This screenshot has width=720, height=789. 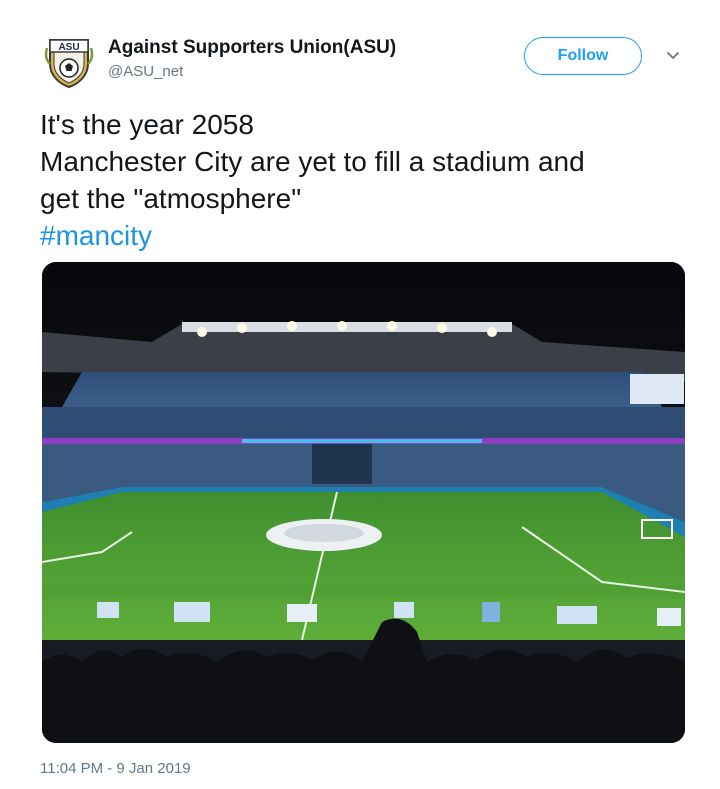 I want to click on avatar-text: ASU, so click(x=68, y=47).